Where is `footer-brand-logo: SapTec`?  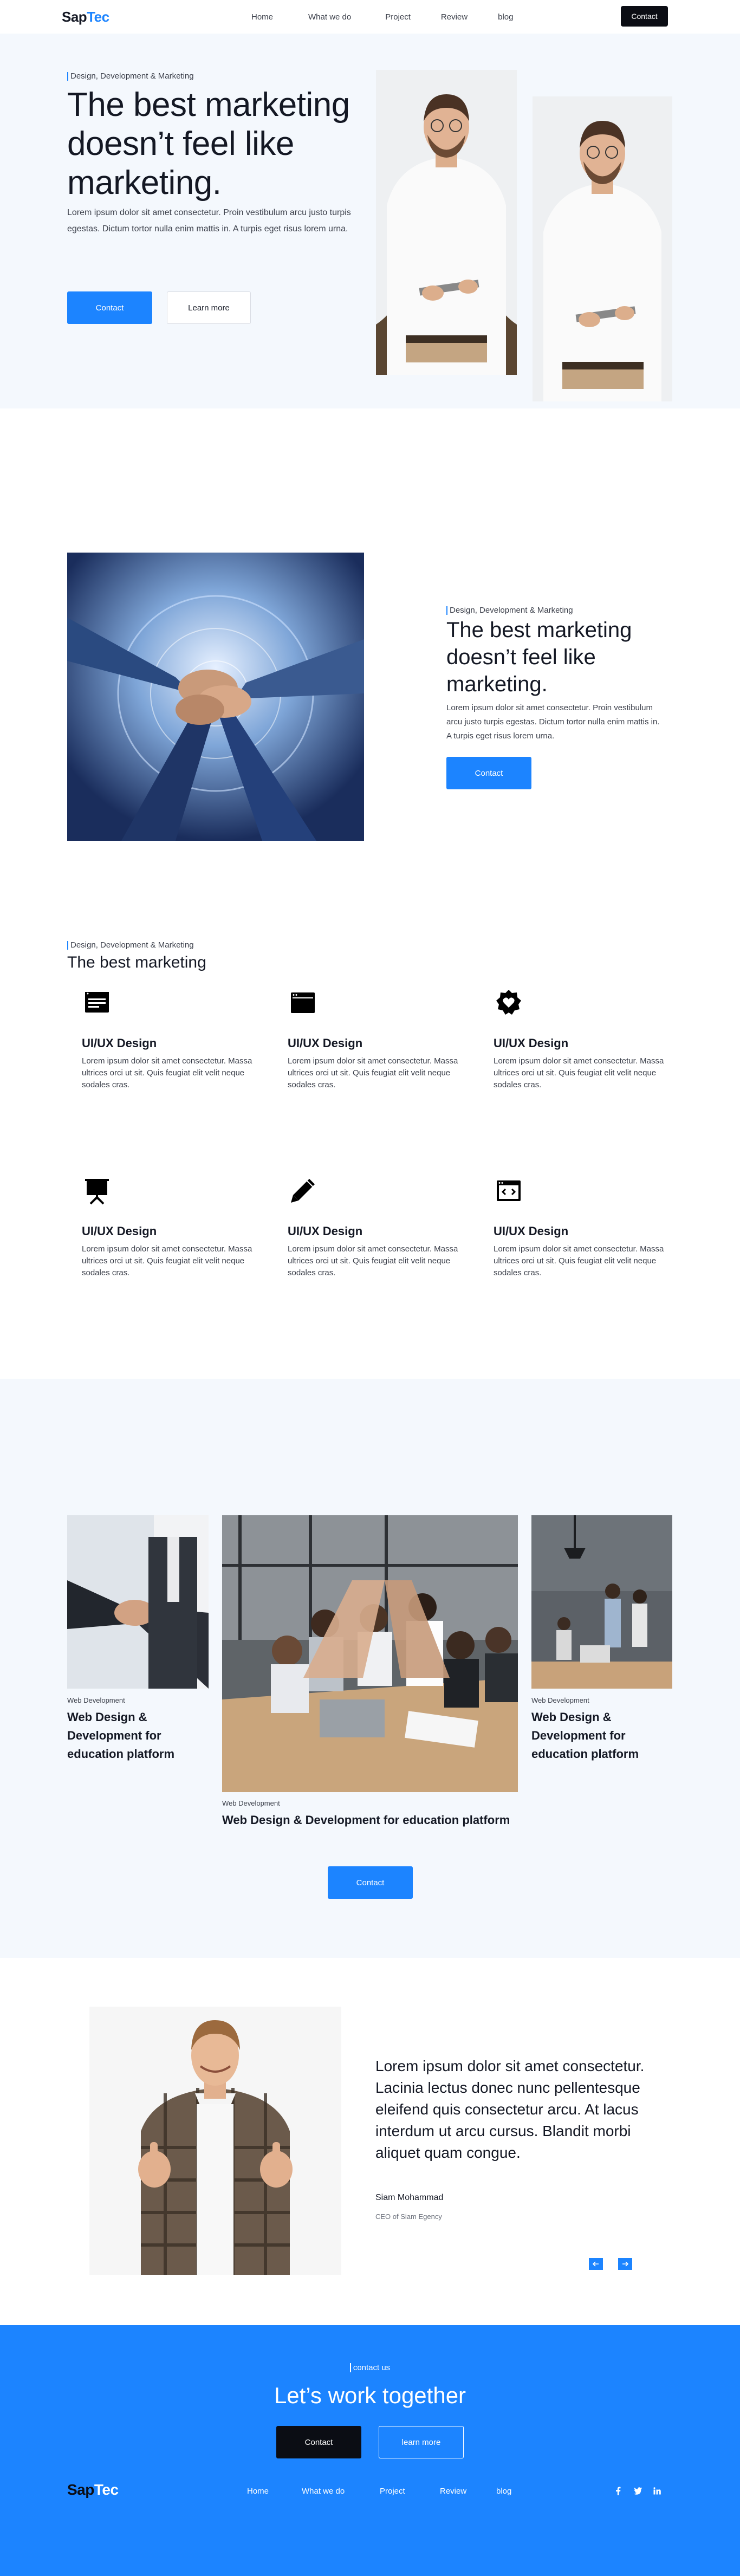
footer-brand-logo: SapTec is located at coordinates (93, 2490).